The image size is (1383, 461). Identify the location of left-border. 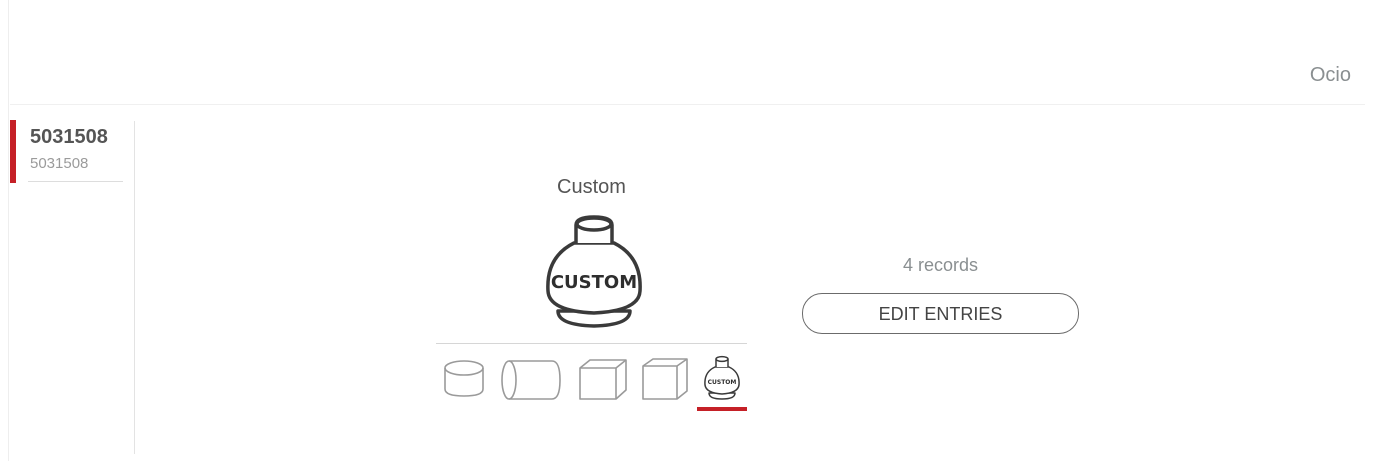
(8, 230).